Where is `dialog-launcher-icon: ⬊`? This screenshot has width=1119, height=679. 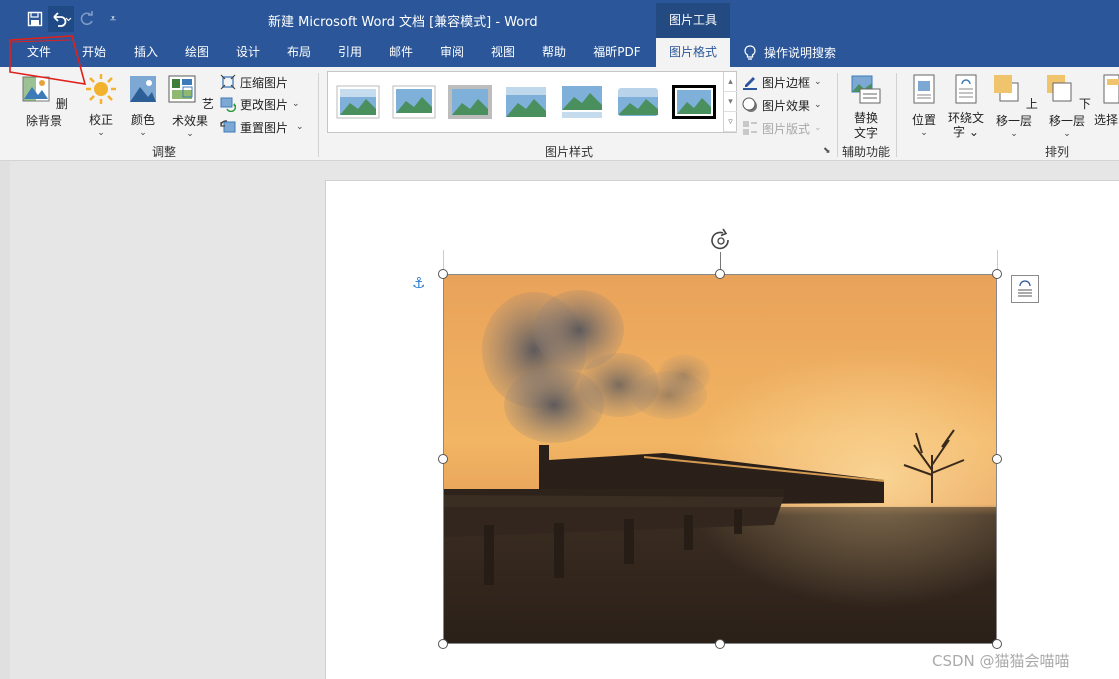 dialog-launcher-icon: ⬊ is located at coordinates (827, 151).